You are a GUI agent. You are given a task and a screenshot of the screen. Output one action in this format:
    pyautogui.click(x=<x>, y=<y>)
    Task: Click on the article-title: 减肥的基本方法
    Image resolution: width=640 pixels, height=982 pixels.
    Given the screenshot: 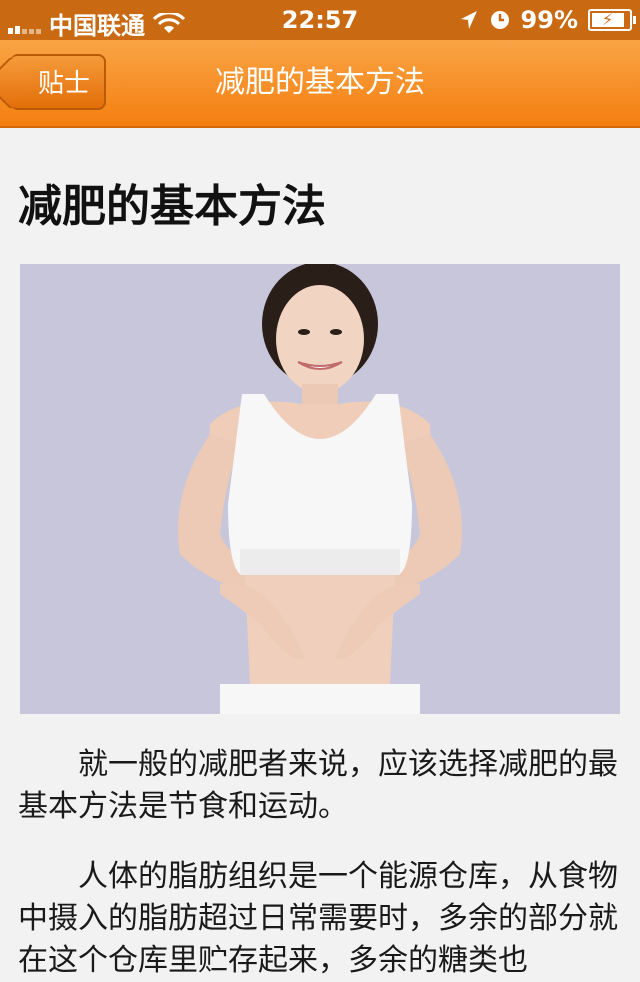 What is the action you would take?
    pyautogui.click(x=172, y=206)
    